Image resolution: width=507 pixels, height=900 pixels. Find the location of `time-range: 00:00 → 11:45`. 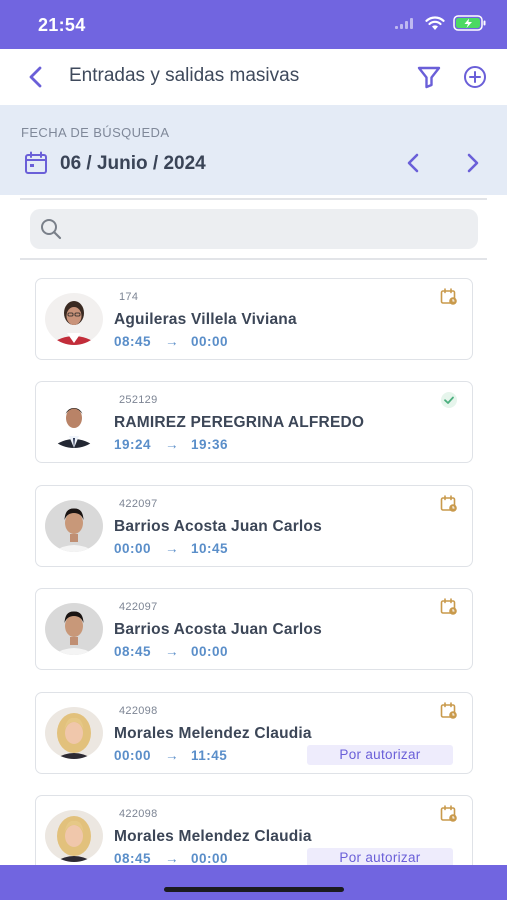

time-range: 00:00 → 11:45 is located at coordinates (170, 755).